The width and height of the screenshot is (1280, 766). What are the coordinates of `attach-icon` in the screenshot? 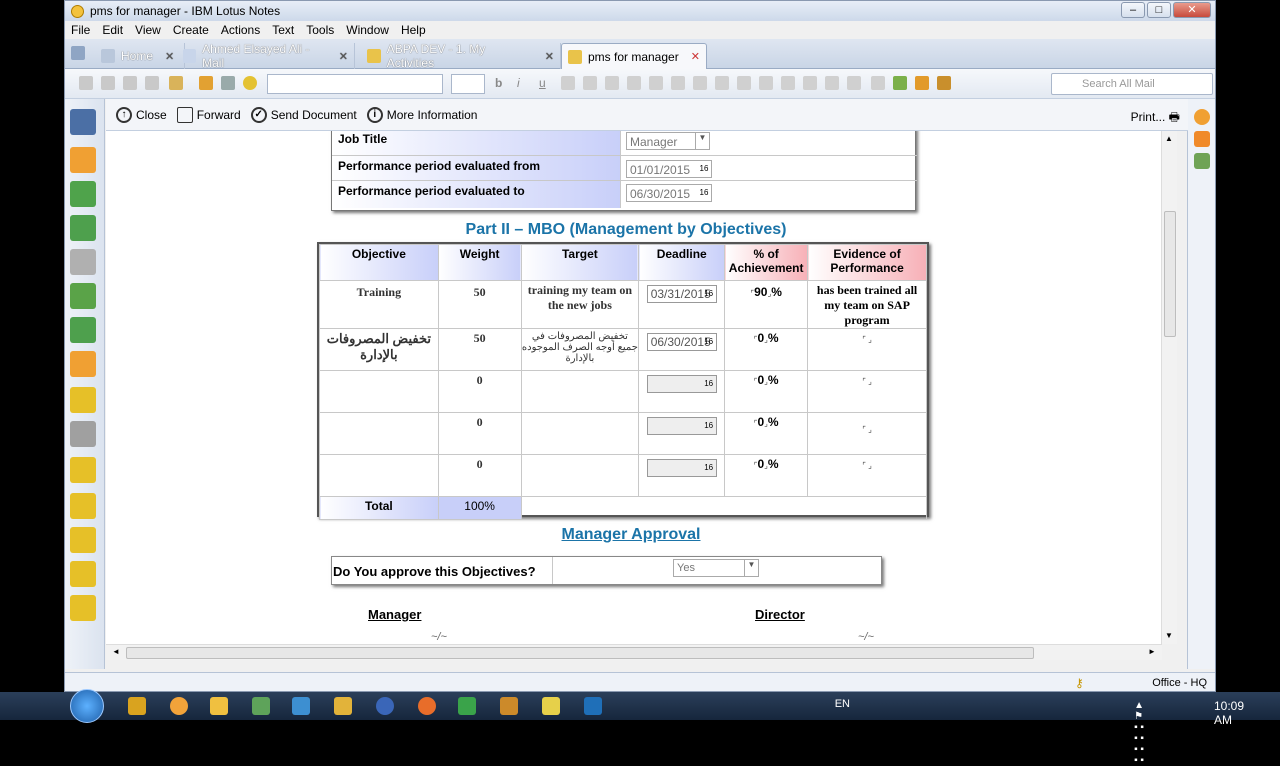 It's located at (854, 83).